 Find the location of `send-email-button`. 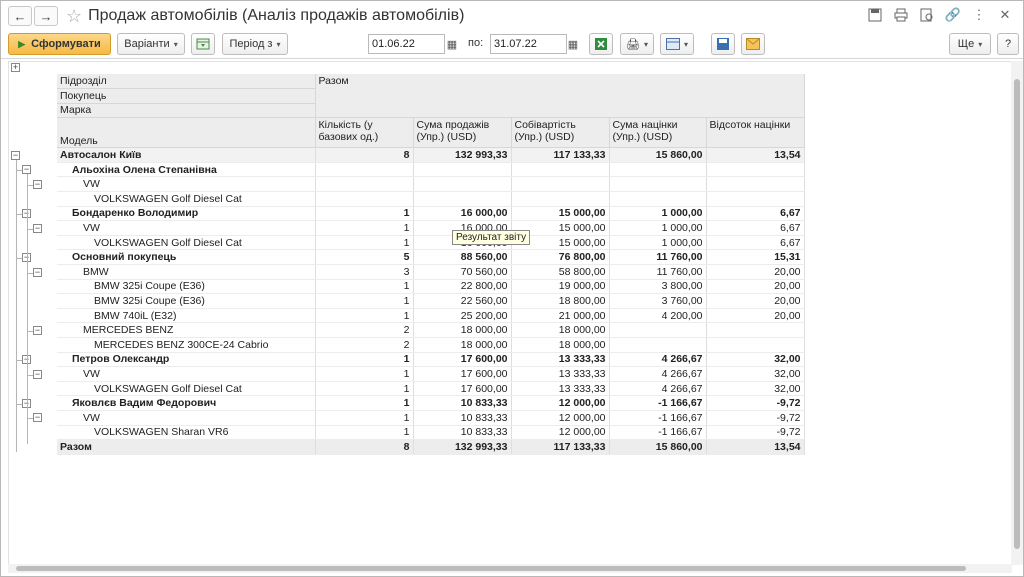

send-email-button is located at coordinates (753, 44).